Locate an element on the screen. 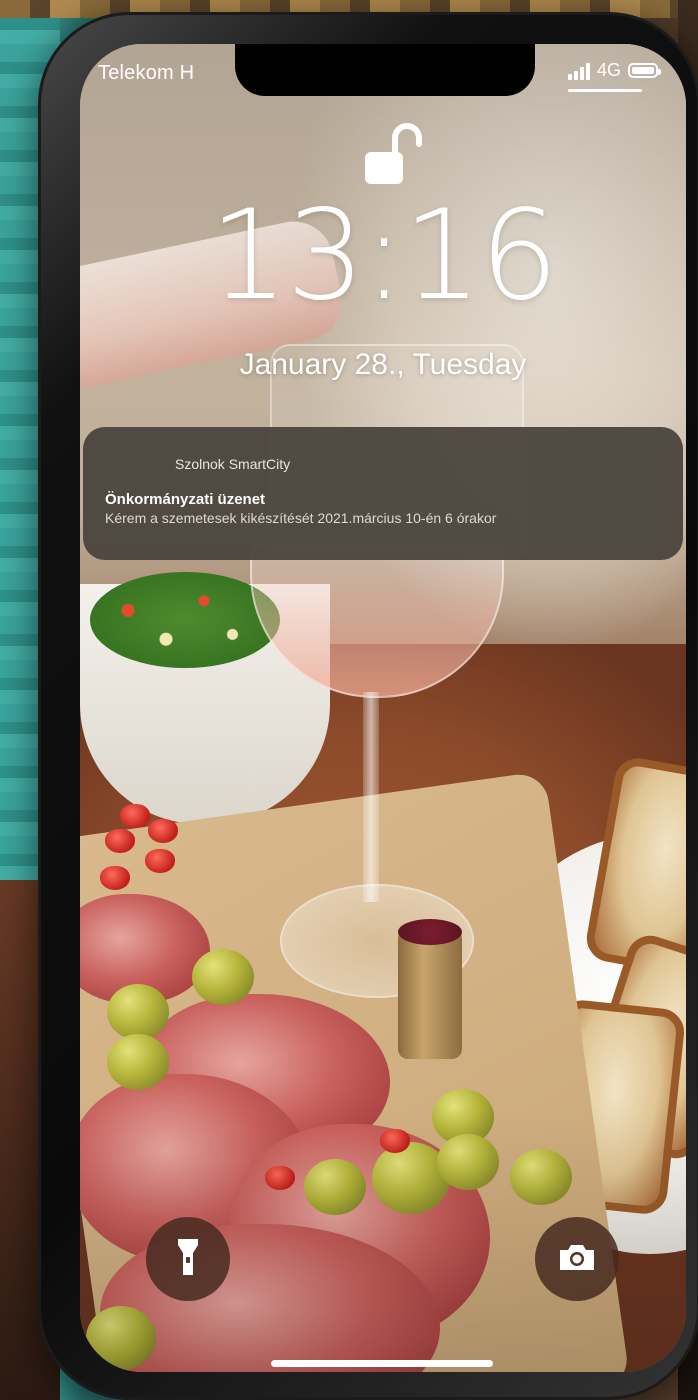 The height and width of the screenshot is (1400, 698). flashlight-button is located at coordinates (188, 1259).